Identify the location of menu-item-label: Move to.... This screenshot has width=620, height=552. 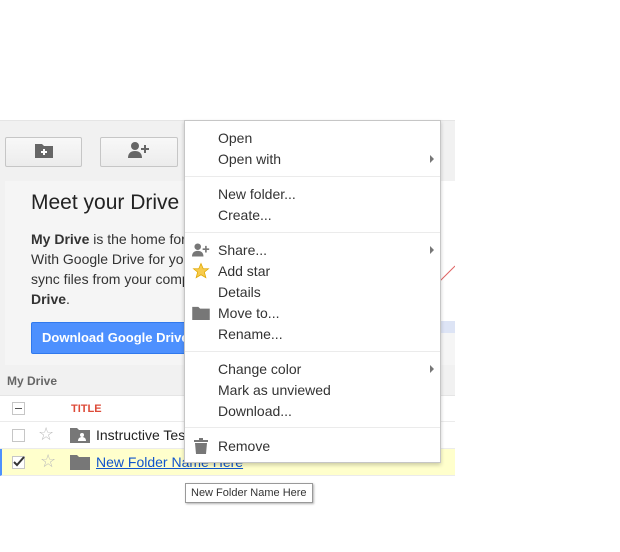
(249, 313).